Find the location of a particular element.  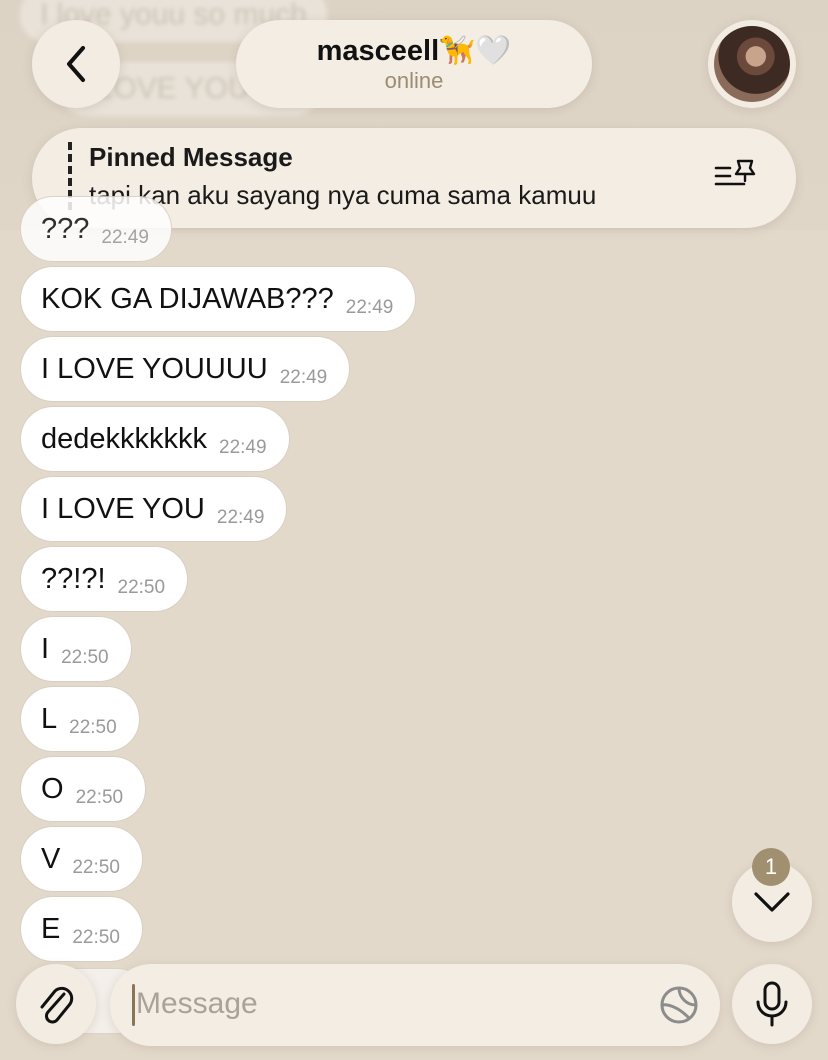

back-button is located at coordinates (76, 64).